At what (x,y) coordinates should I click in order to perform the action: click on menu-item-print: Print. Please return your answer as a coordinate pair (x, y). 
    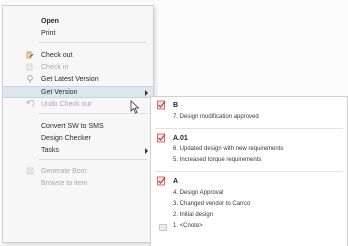
    Looking at the image, I should click on (78, 33).